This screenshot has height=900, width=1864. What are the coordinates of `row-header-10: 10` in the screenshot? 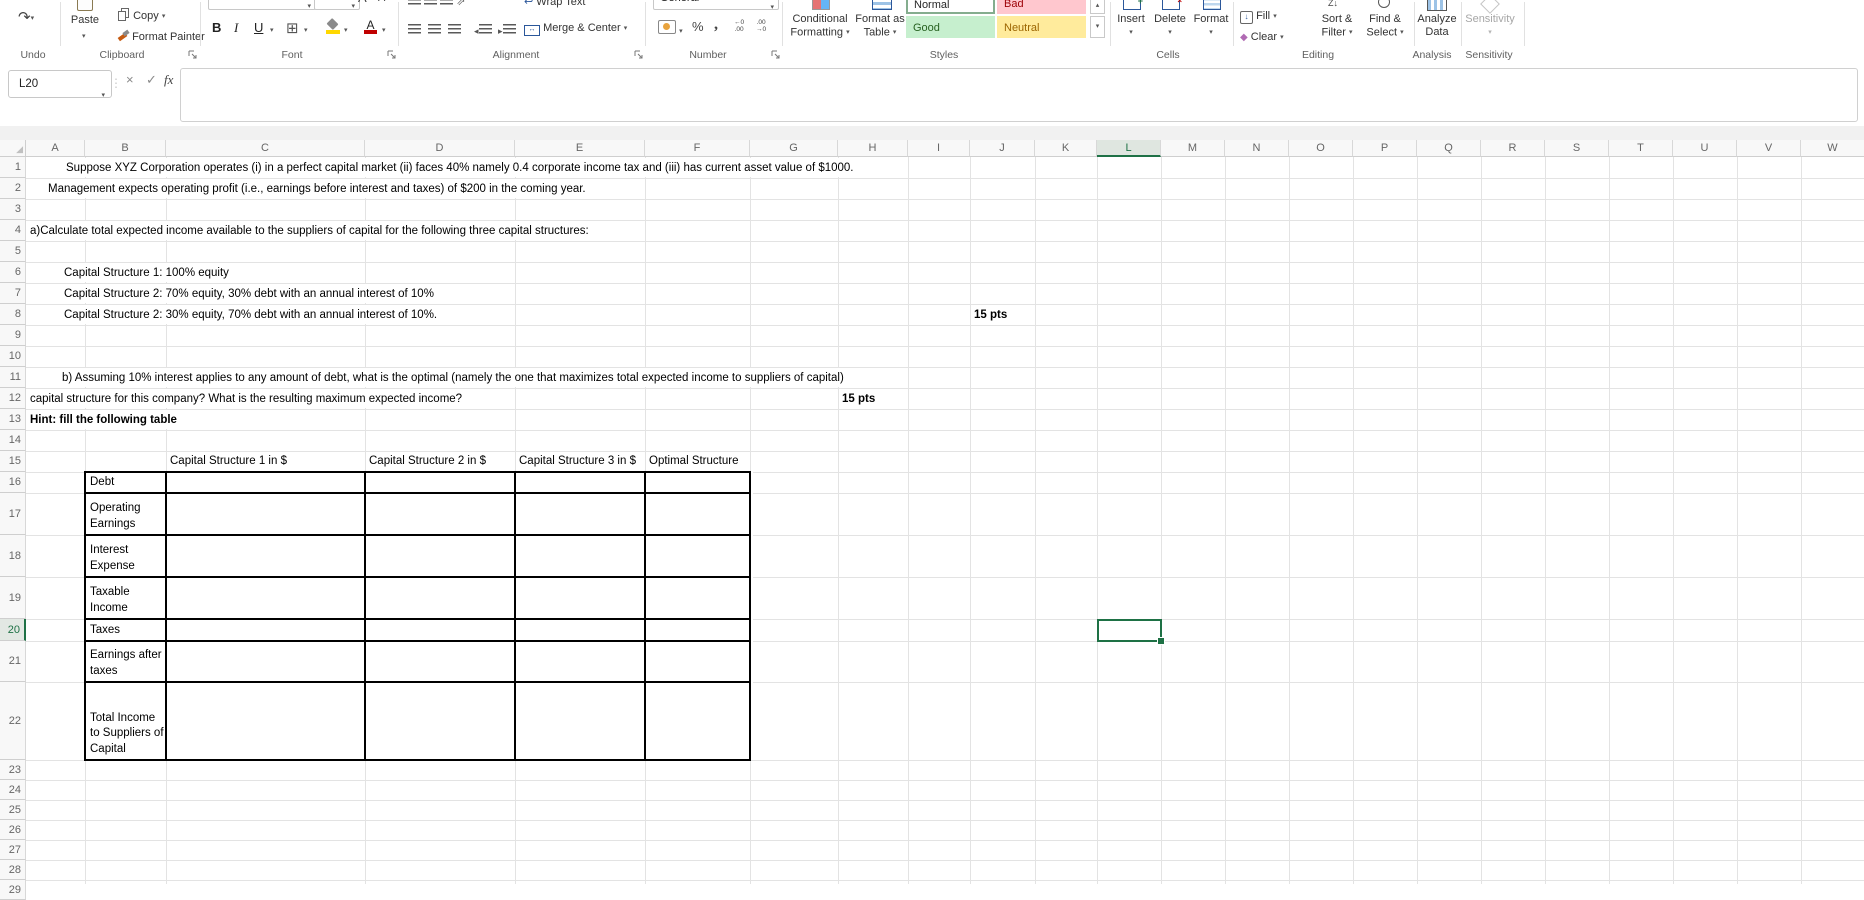 It's located at (13, 356).